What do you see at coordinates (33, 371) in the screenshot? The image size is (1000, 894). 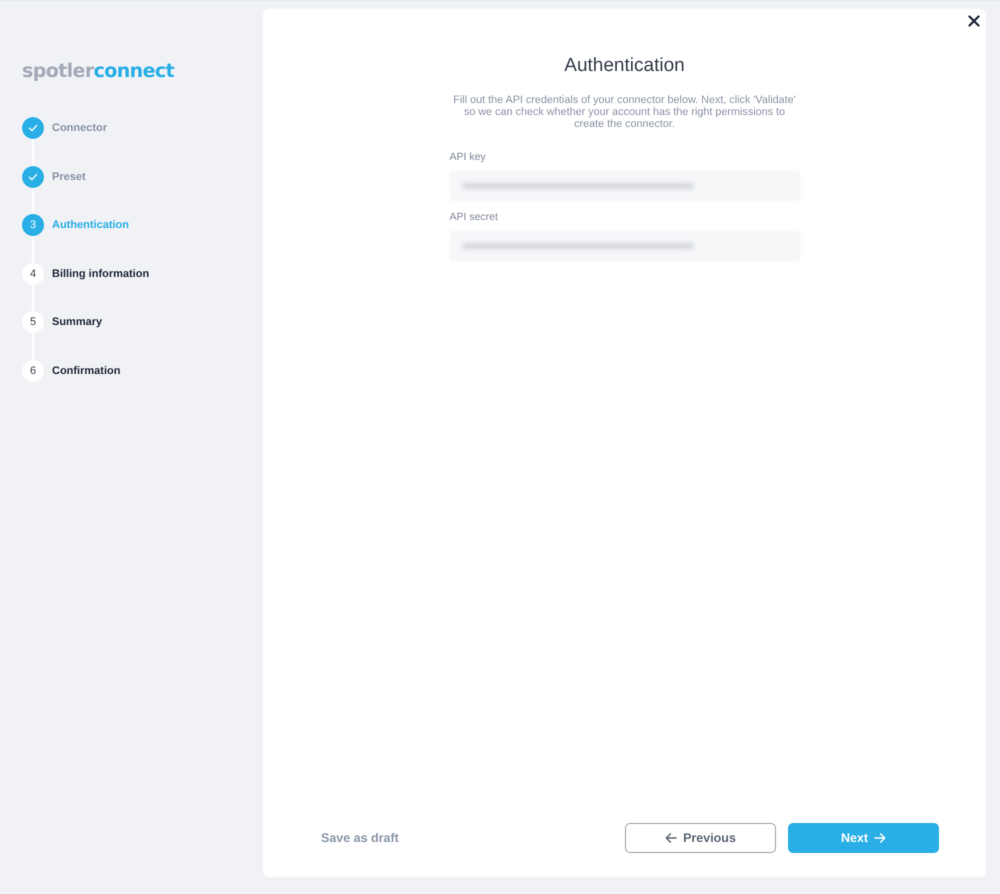 I see `step-number: 6` at bounding box center [33, 371].